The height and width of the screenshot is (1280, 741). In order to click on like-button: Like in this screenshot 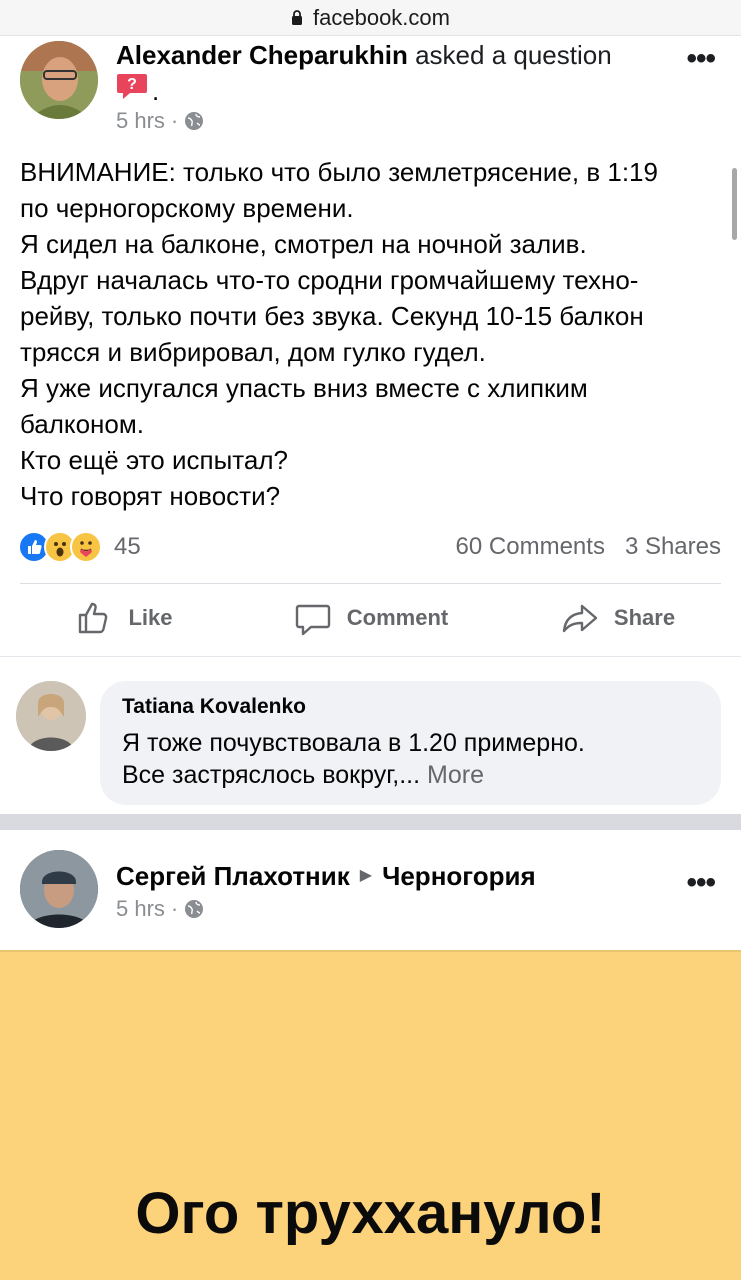, I will do `click(123, 618)`.